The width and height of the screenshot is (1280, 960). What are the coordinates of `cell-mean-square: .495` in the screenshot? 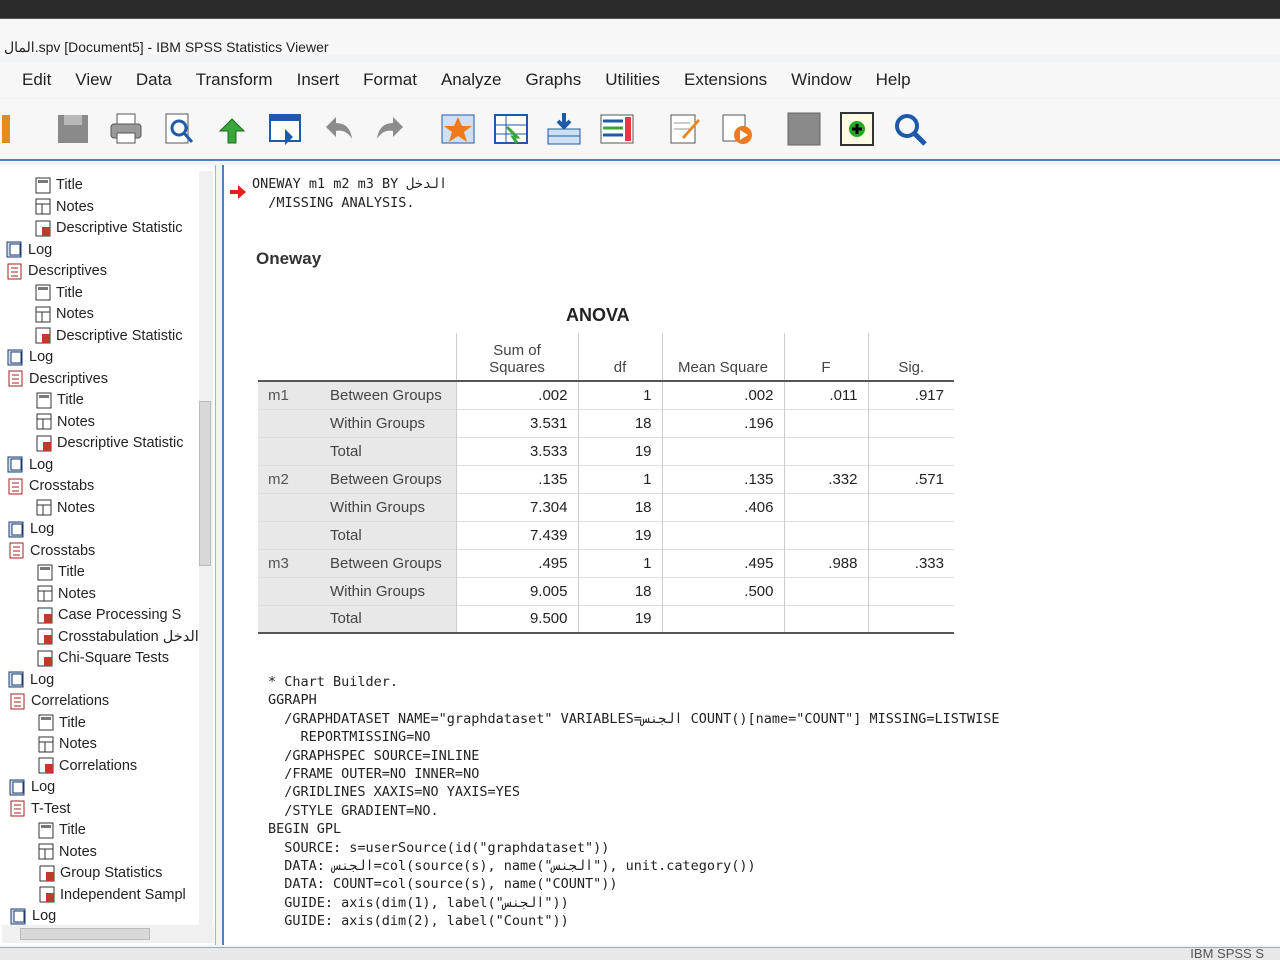 It's located at (722, 562).